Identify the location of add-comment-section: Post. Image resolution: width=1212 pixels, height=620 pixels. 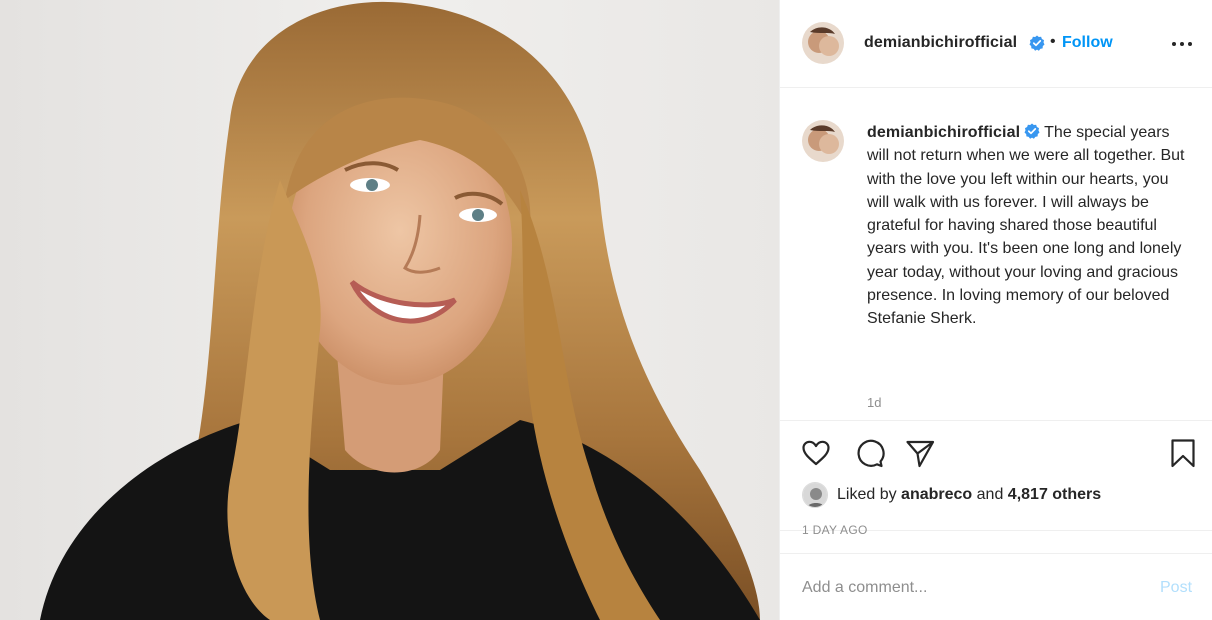
(996, 586).